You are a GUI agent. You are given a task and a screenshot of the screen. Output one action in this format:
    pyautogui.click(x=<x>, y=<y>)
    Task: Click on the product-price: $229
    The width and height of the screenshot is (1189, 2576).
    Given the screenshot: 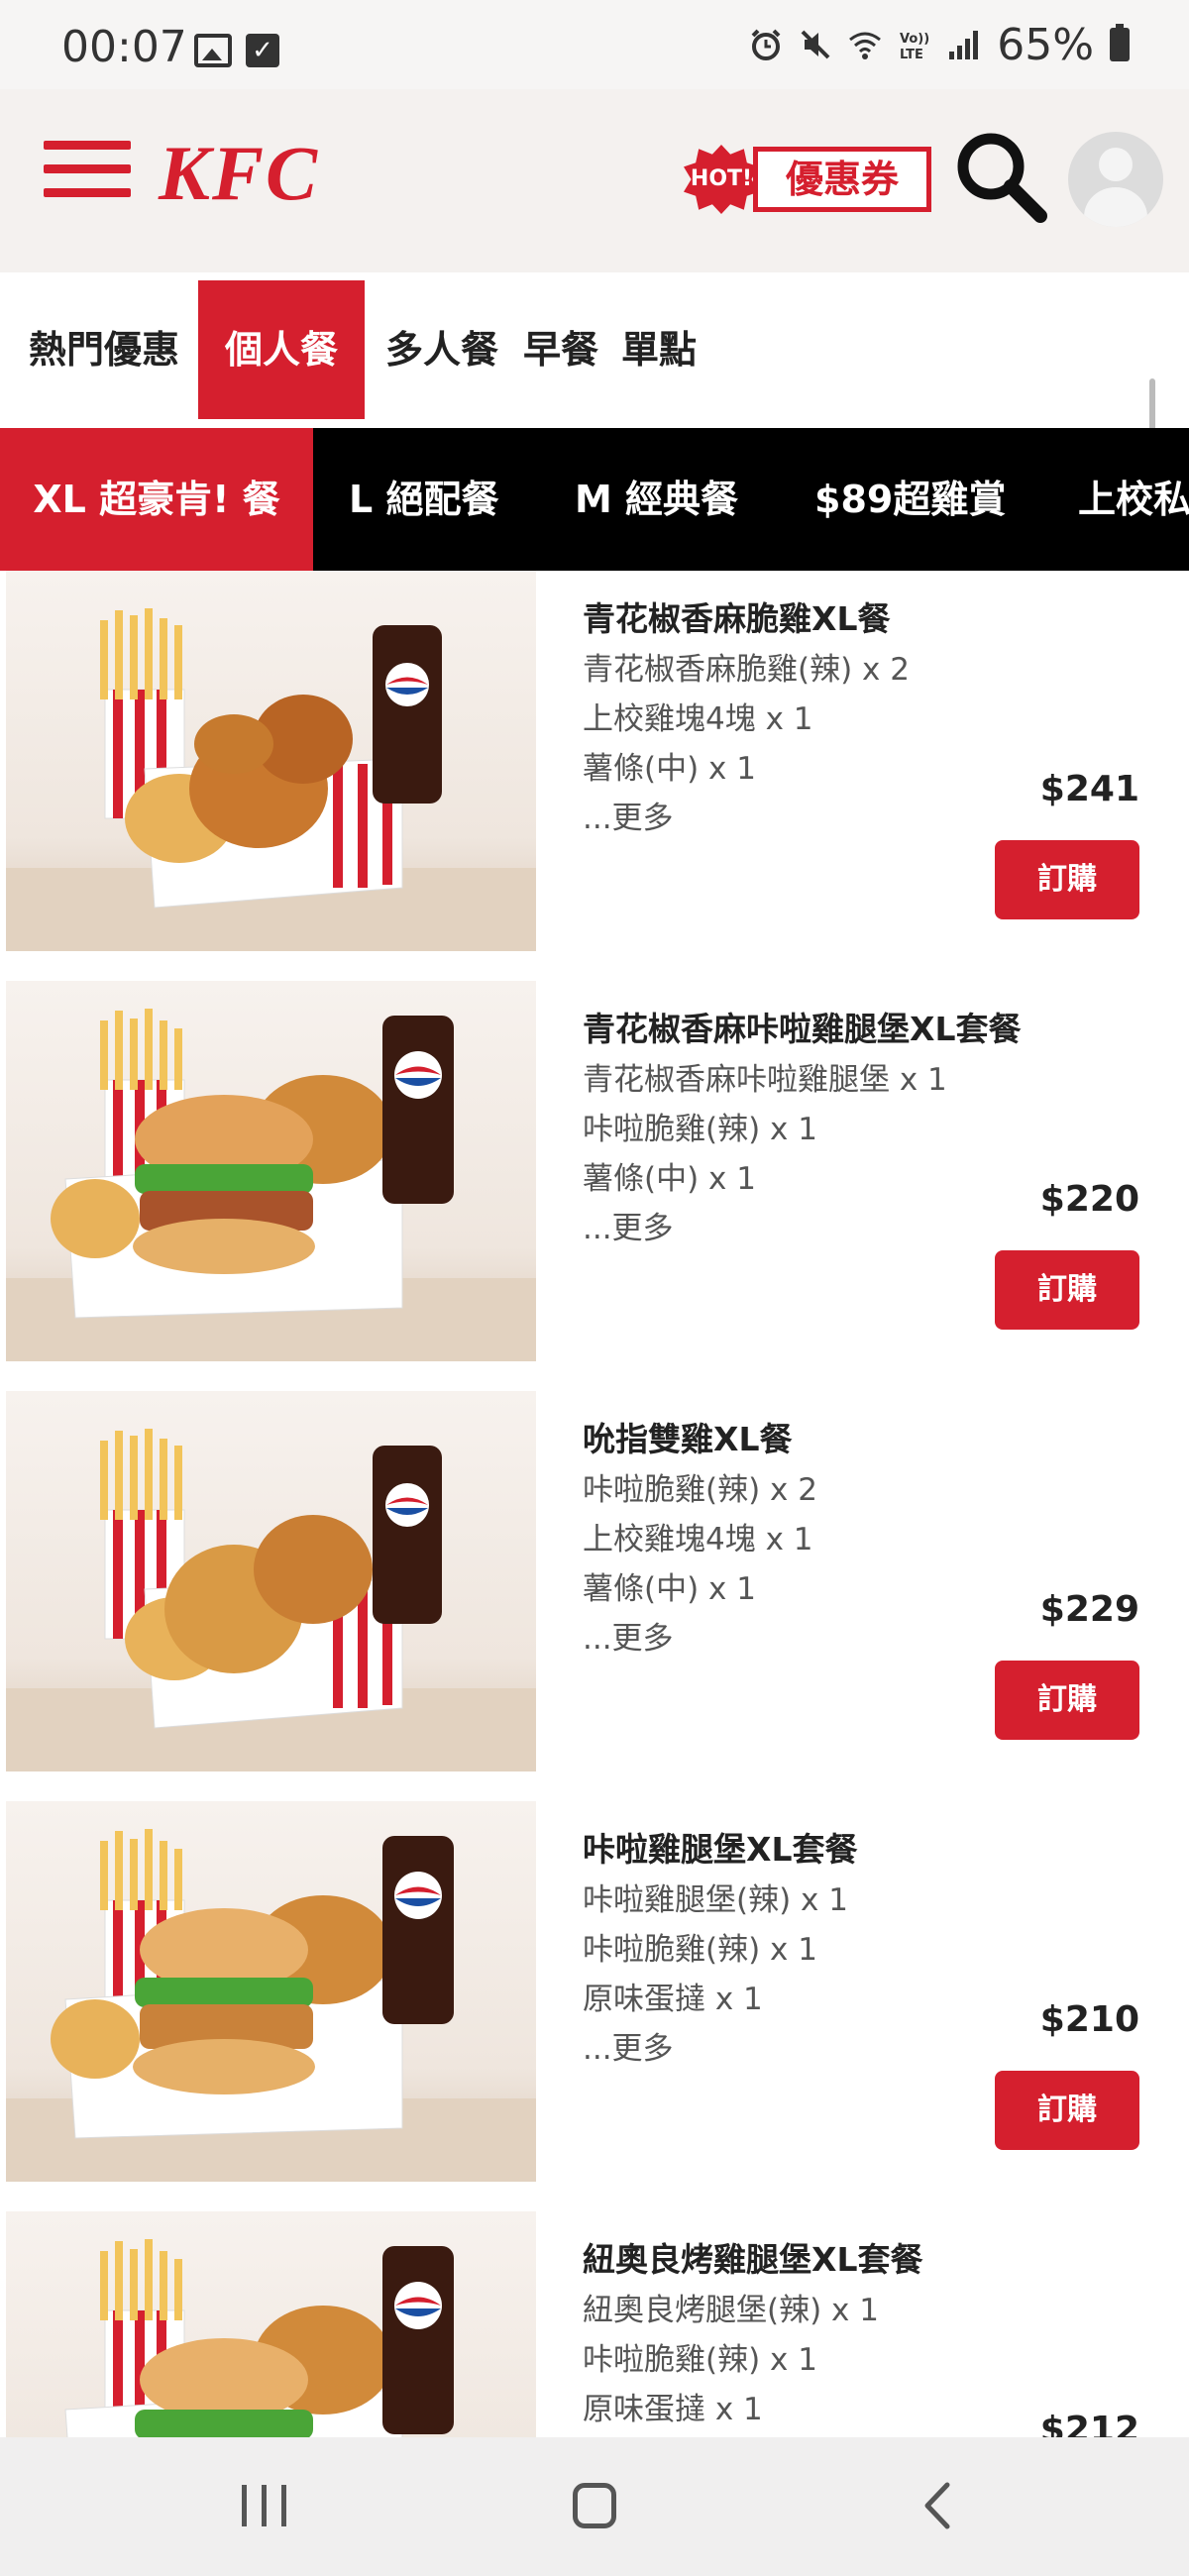 What is the action you would take?
    pyautogui.click(x=1089, y=1609)
    